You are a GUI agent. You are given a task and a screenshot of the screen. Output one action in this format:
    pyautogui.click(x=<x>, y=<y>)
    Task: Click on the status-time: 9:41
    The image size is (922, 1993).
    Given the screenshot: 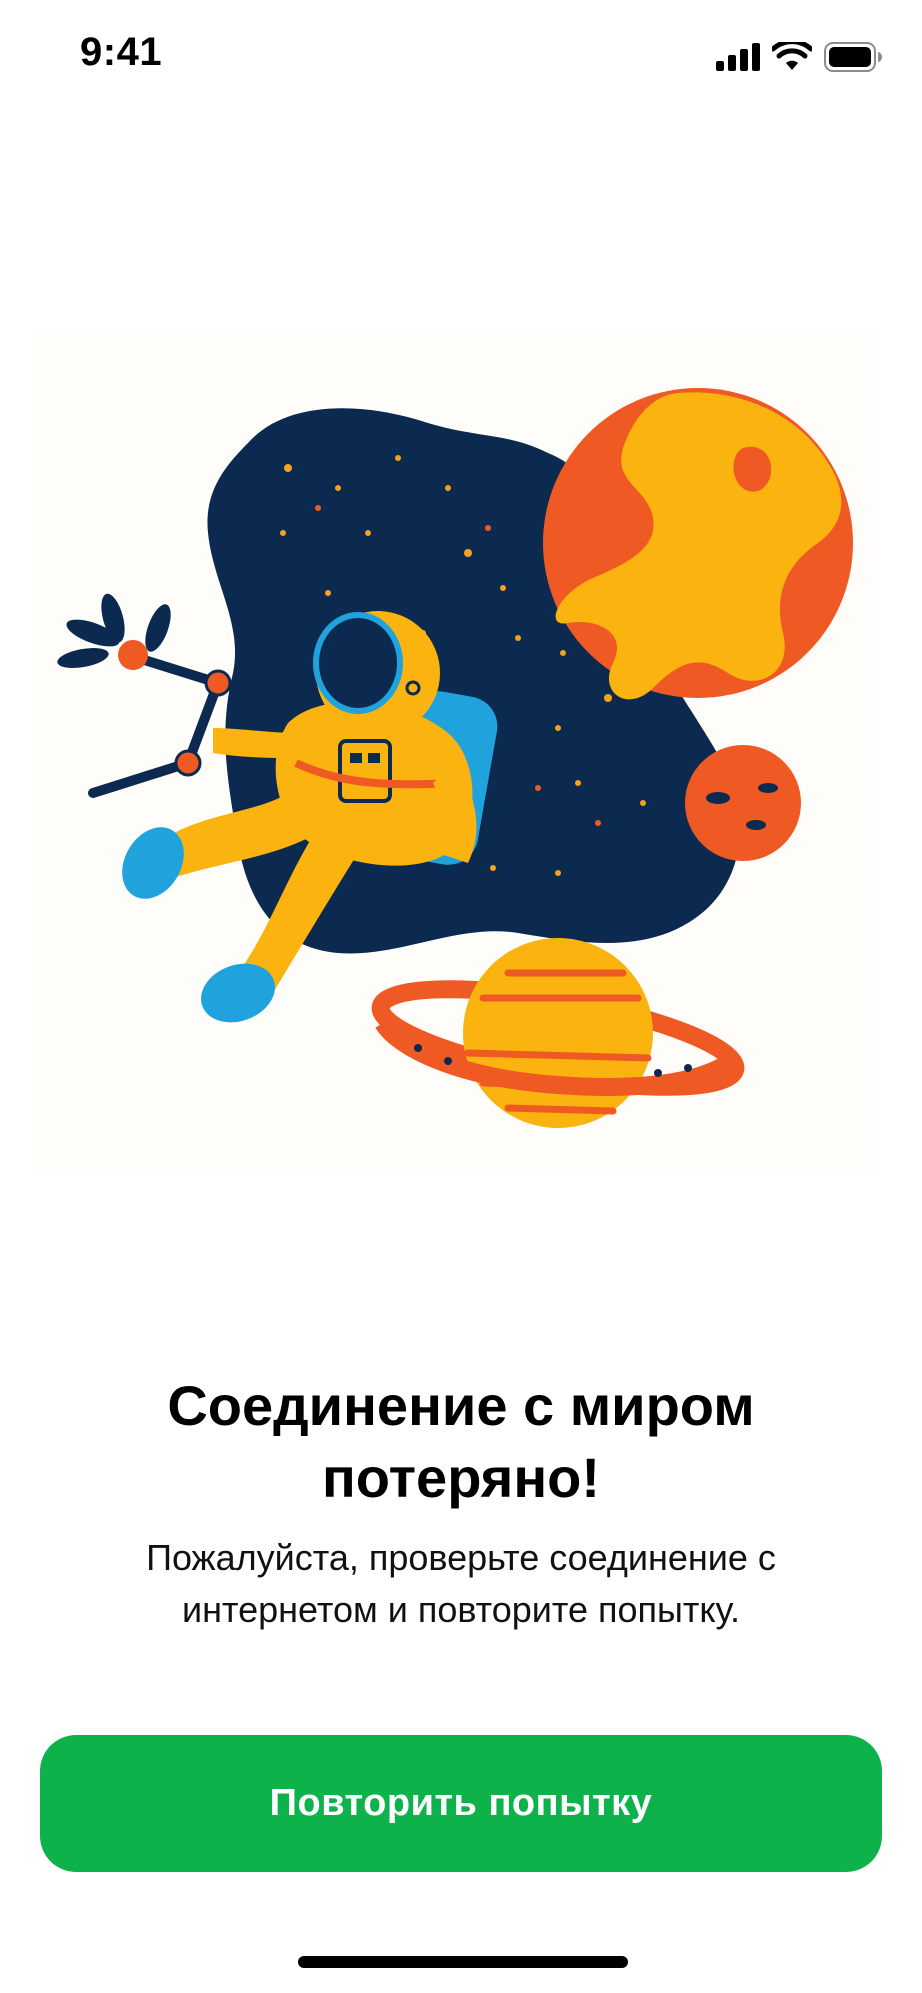 What is the action you would take?
    pyautogui.click(x=121, y=52)
    